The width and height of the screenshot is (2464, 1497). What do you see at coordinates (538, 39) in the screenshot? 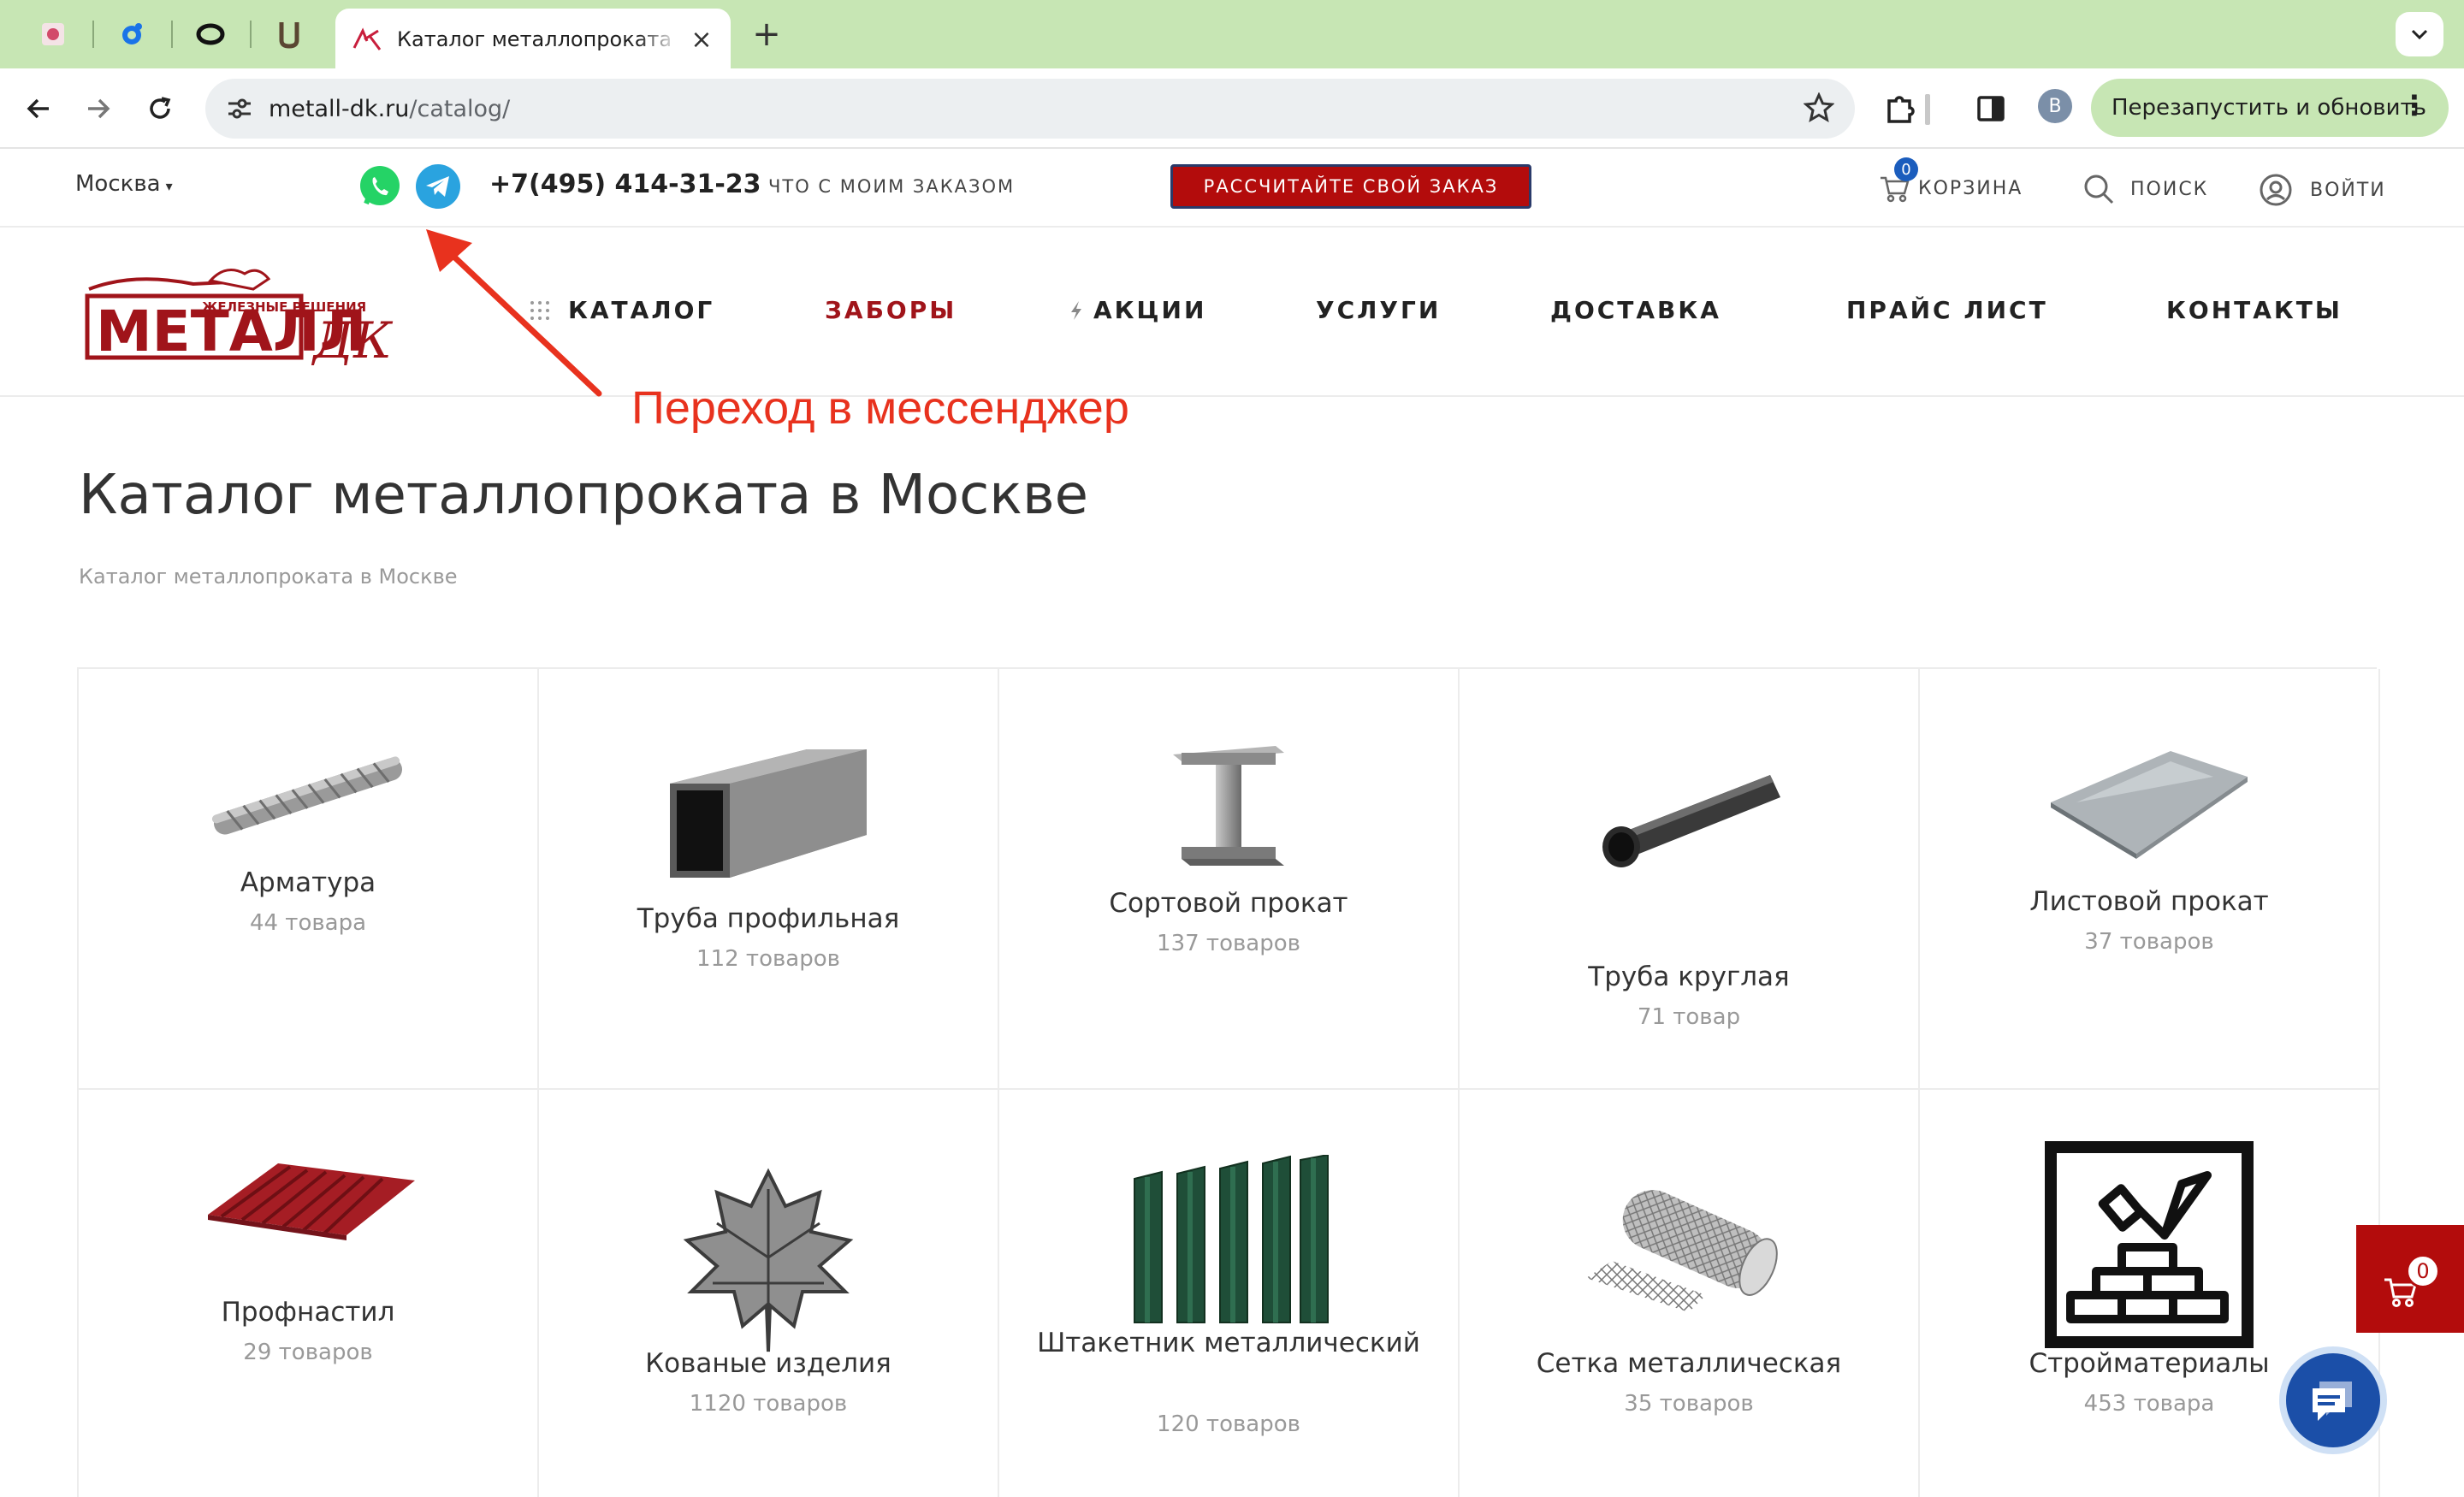
I see `tab-title: Каталог металлопроката в М` at bounding box center [538, 39].